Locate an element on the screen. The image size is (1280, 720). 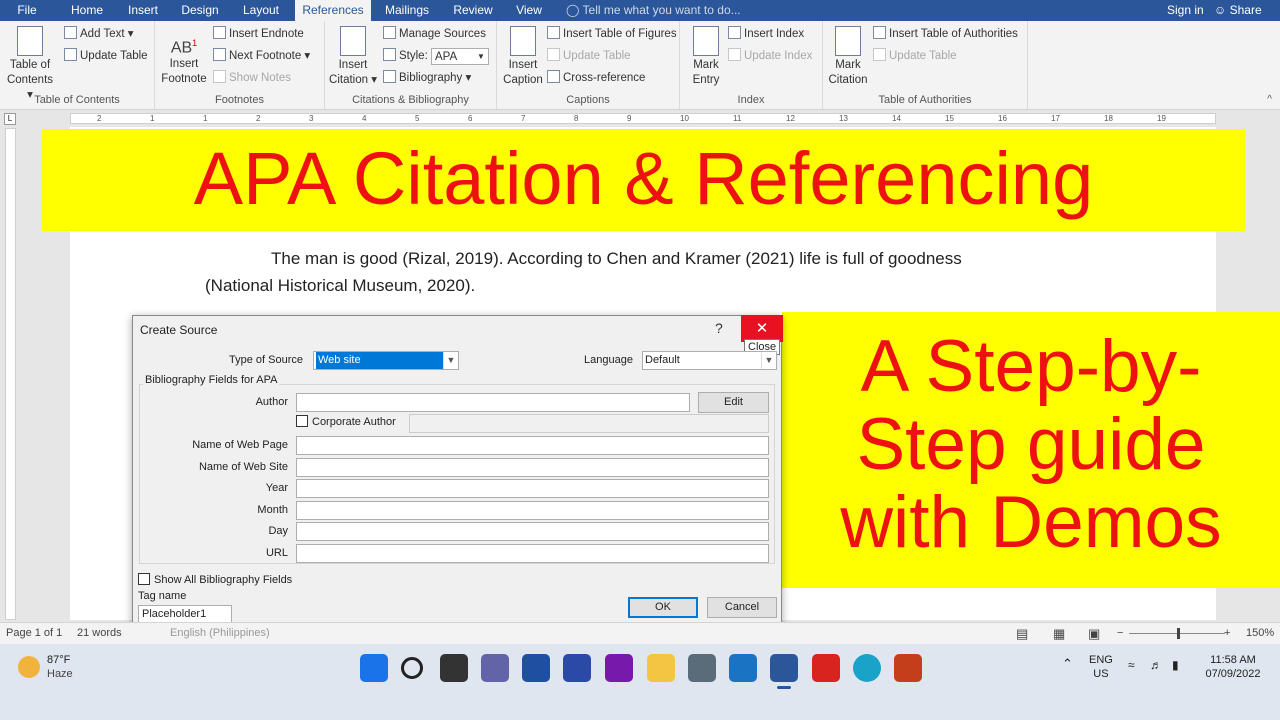
update-toc-button: Update Table is located at coordinates (106, 56).